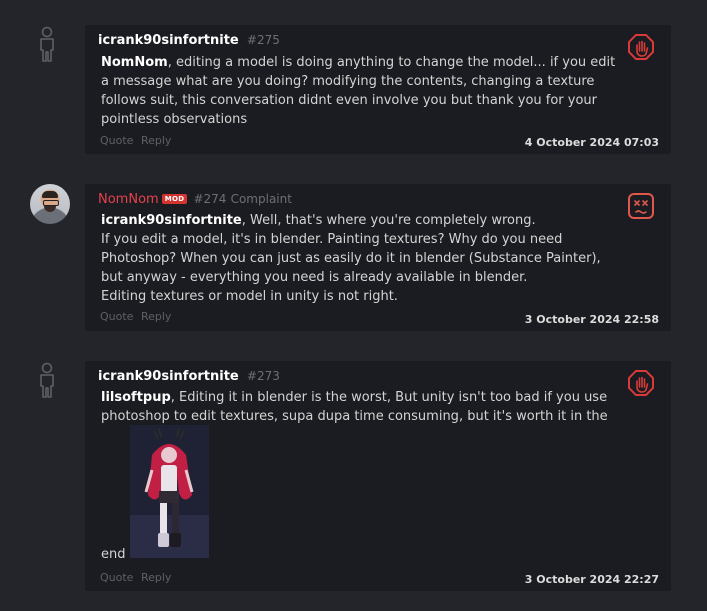 This screenshot has height=611, width=707. Describe the element at coordinates (136, 397) in the screenshot. I see `mention: lilsoftpup` at that location.